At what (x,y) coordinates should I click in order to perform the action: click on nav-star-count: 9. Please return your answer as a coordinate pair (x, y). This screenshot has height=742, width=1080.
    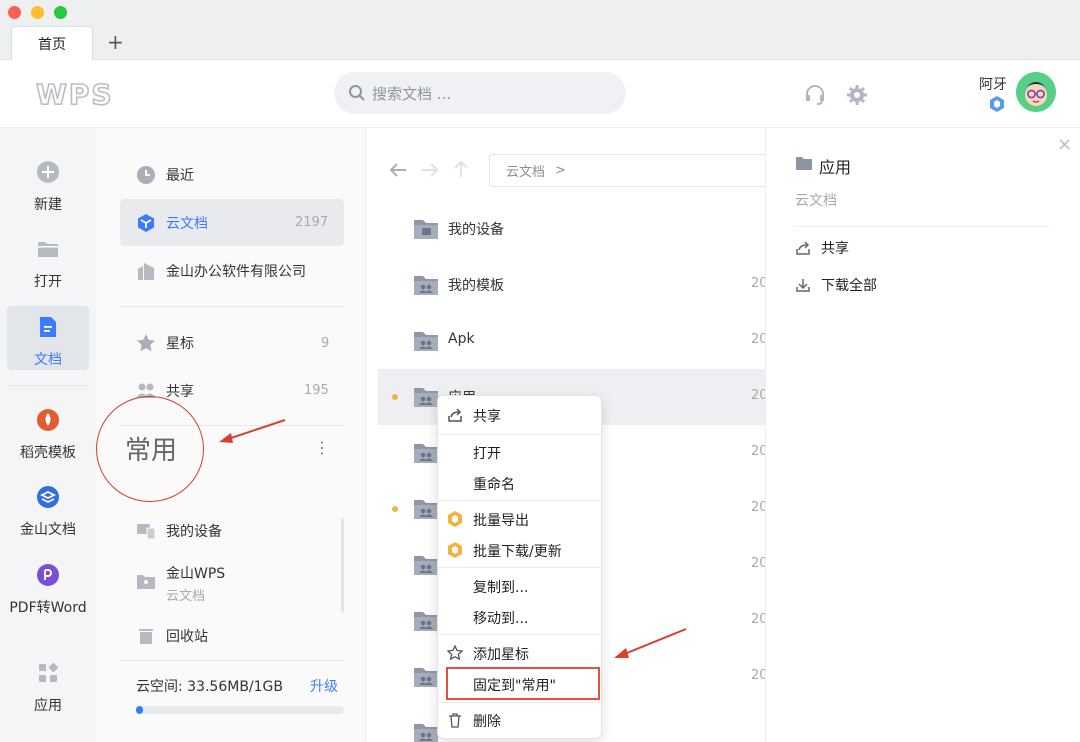
    Looking at the image, I should click on (325, 343).